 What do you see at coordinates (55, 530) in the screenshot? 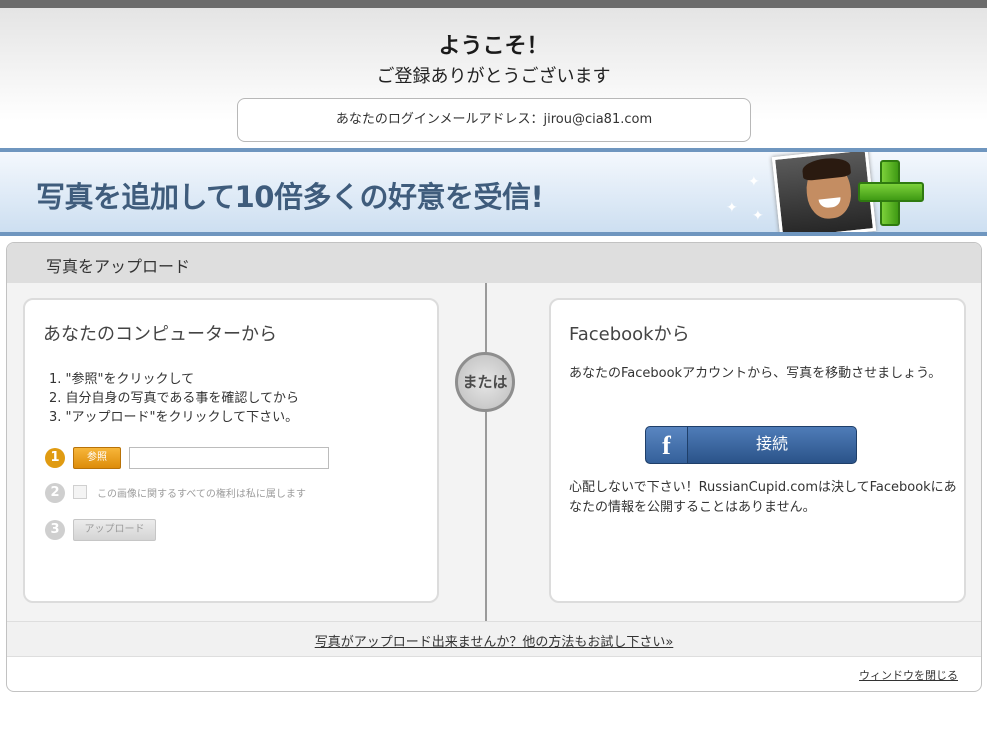
I see `step-3-badge: 3` at bounding box center [55, 530].